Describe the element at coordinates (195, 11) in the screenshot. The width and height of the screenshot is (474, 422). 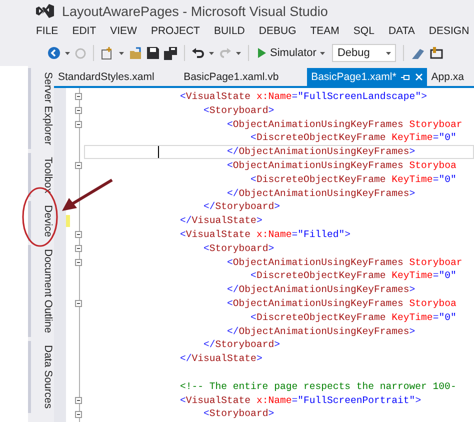
I see `window-title: LayoutAwarePages - Microsoft Visual Studio` at that location.